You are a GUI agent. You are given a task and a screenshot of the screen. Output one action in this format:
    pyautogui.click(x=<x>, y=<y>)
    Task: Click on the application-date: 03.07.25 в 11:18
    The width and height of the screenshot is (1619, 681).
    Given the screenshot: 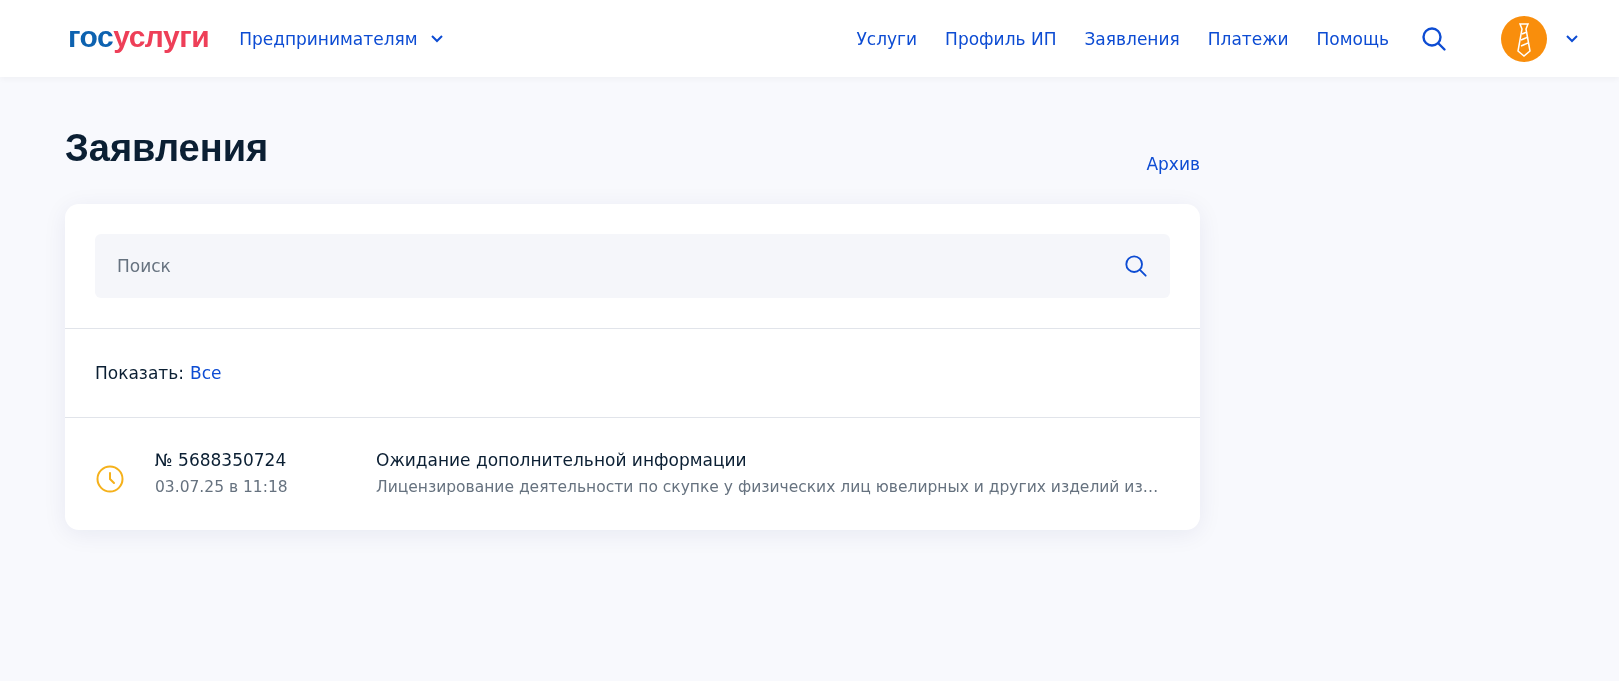 What is the action you would take?
    pyautogui.click(x=222, y=487)
    